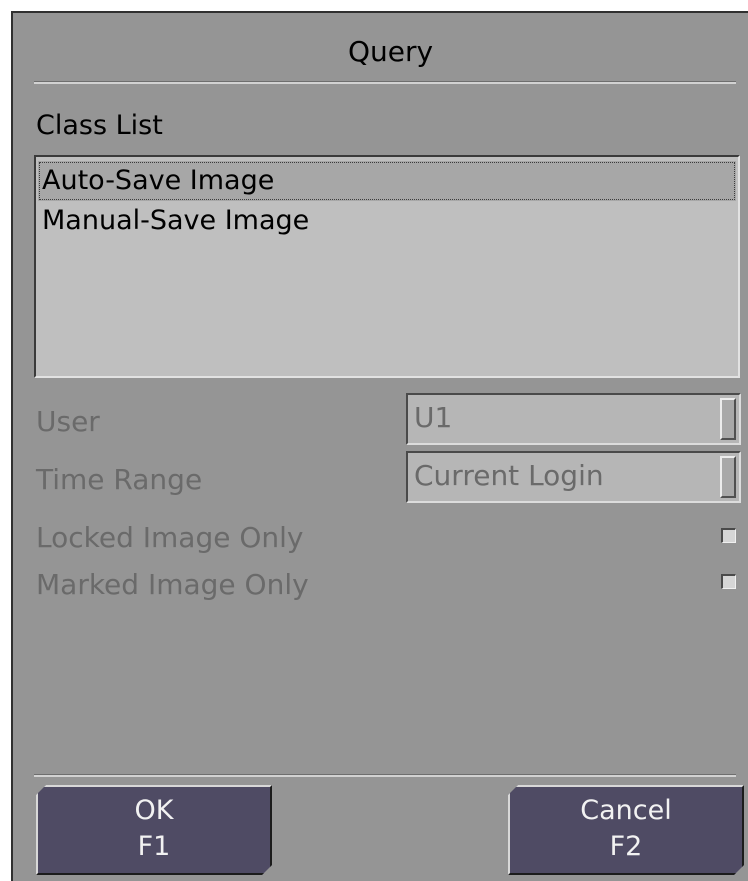 The image size is (748, 881). What do you see at coordinates (728, 535) in the screenshot?
I see `locked-image-only-checkbox` at bounding box center [728, 535].